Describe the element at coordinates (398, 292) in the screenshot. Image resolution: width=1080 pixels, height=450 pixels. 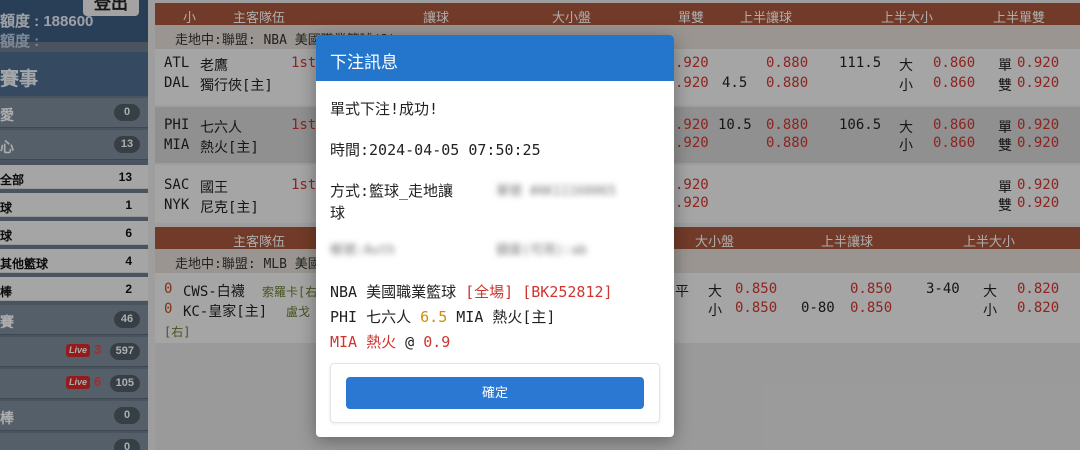
I see `league-name: NBA 美國職業籃球` at that location.